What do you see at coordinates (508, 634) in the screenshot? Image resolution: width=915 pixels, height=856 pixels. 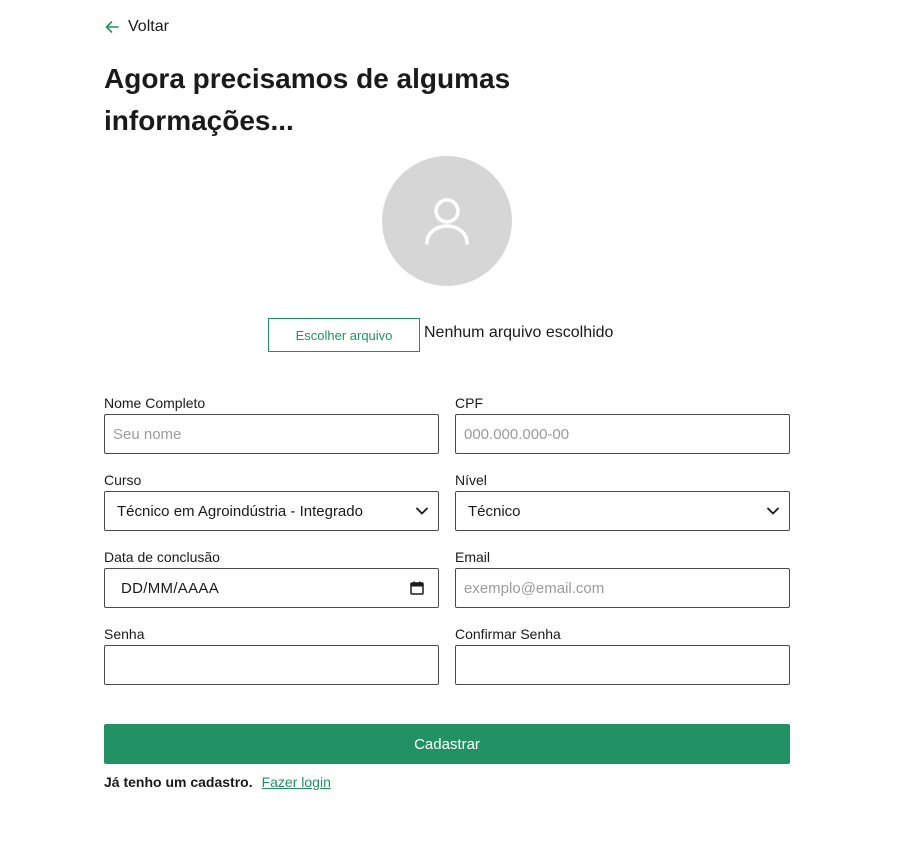 I see `confirm-password-label: Confirmar Senha` at bounding box center [508, 634].